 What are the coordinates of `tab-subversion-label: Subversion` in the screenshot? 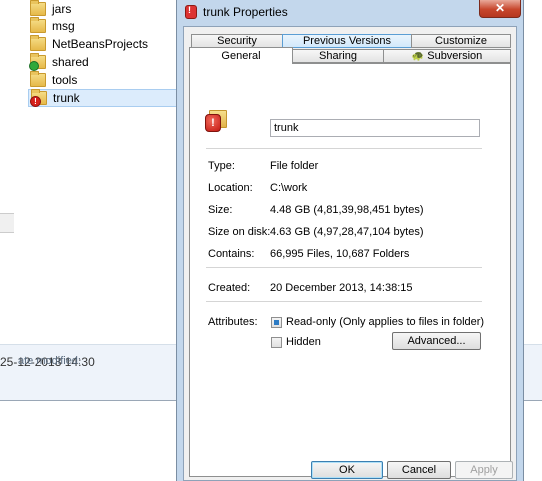 It's located at (455, 56).